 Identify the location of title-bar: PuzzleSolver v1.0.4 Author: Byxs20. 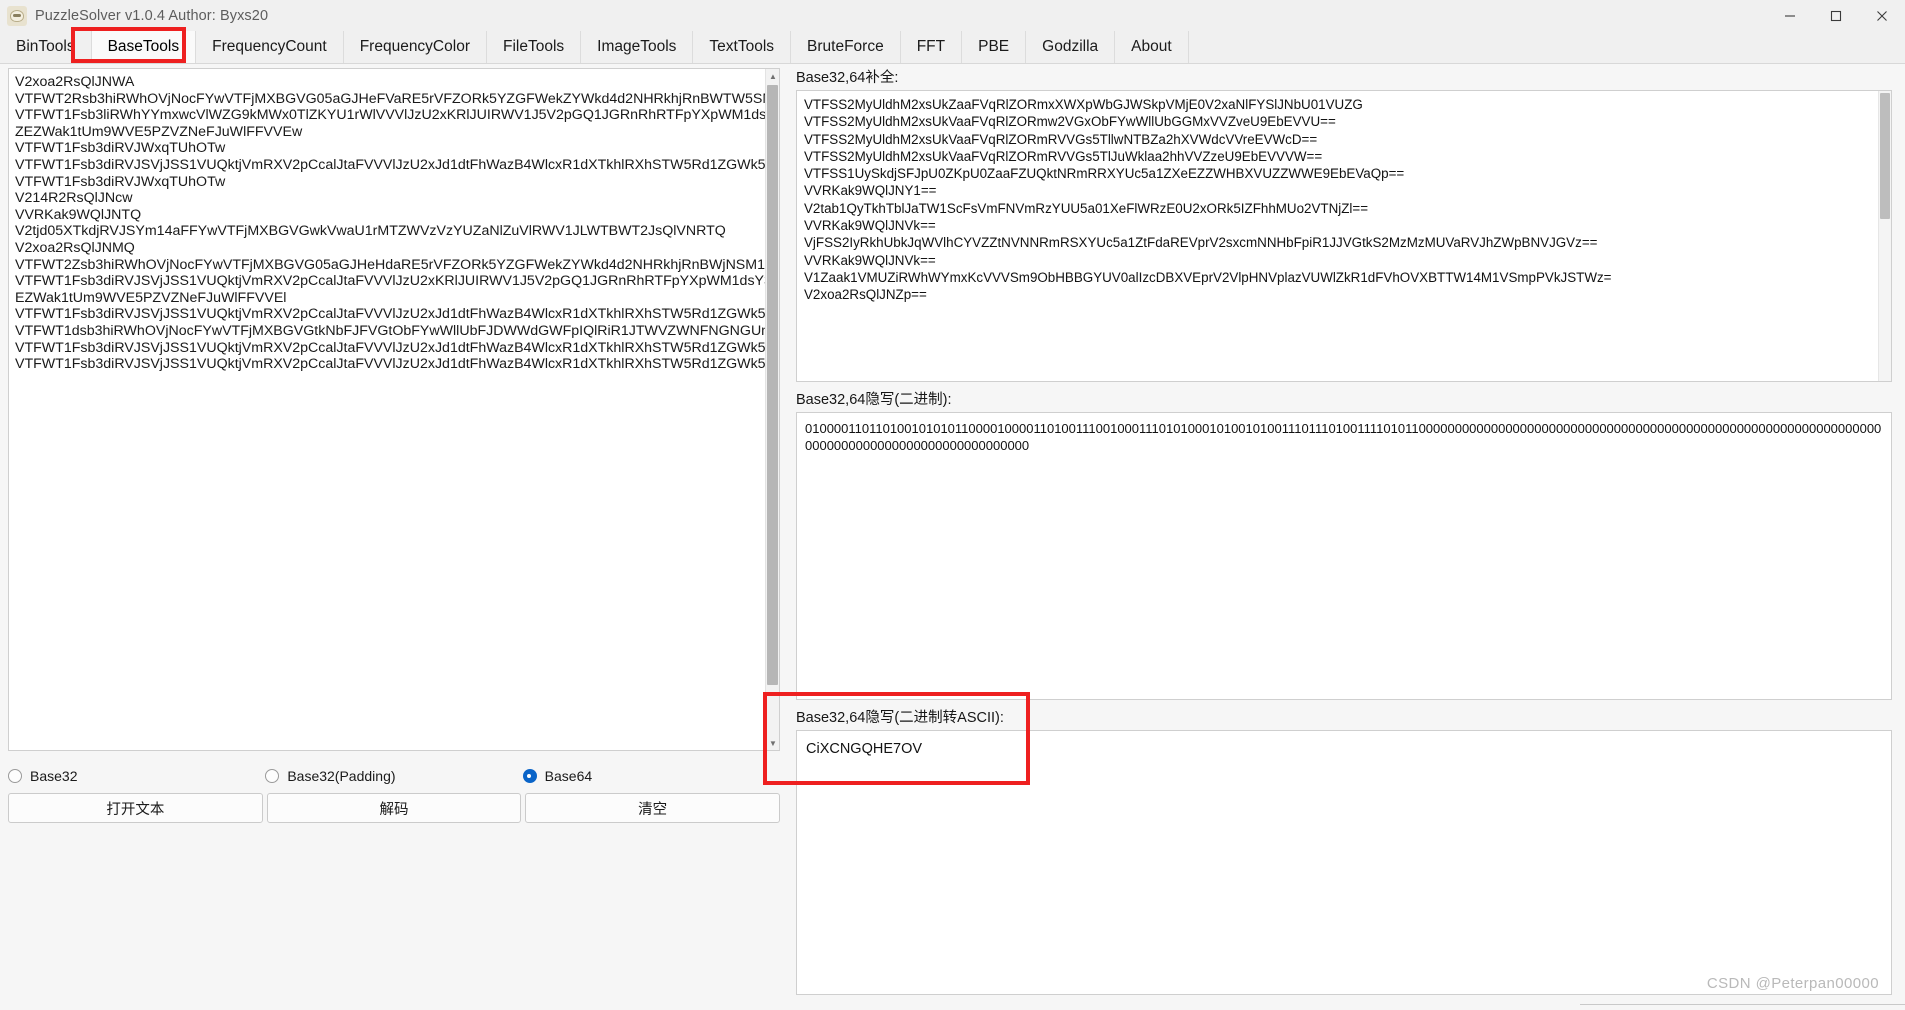
(952, 16).